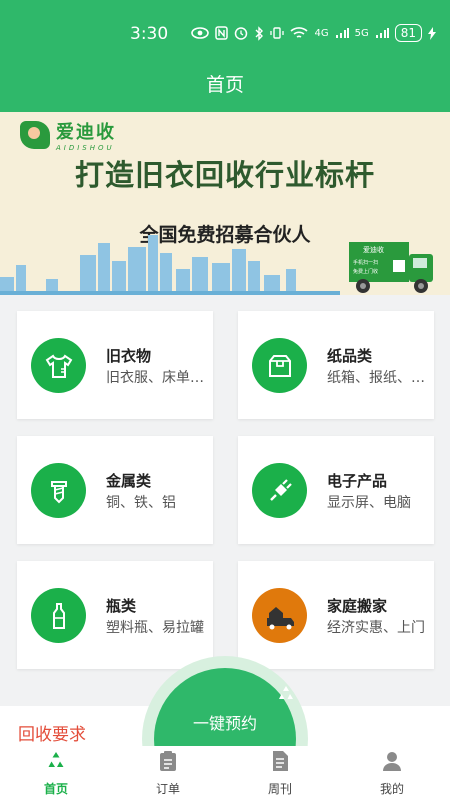 The image size is (450, 800). Describe the element at coordinates (86, 132) in the screenshot. I see `logo-text: 爱迪收` at that location.